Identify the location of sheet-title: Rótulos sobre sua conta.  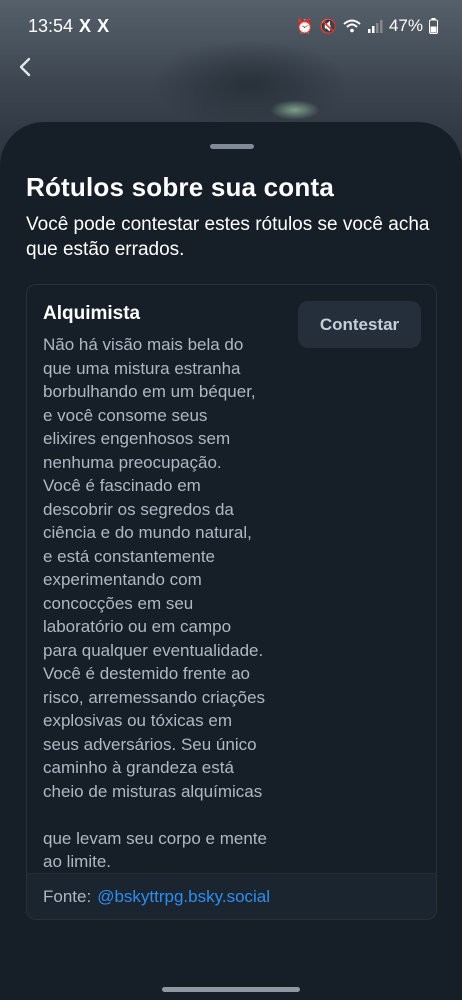
(180, 187).